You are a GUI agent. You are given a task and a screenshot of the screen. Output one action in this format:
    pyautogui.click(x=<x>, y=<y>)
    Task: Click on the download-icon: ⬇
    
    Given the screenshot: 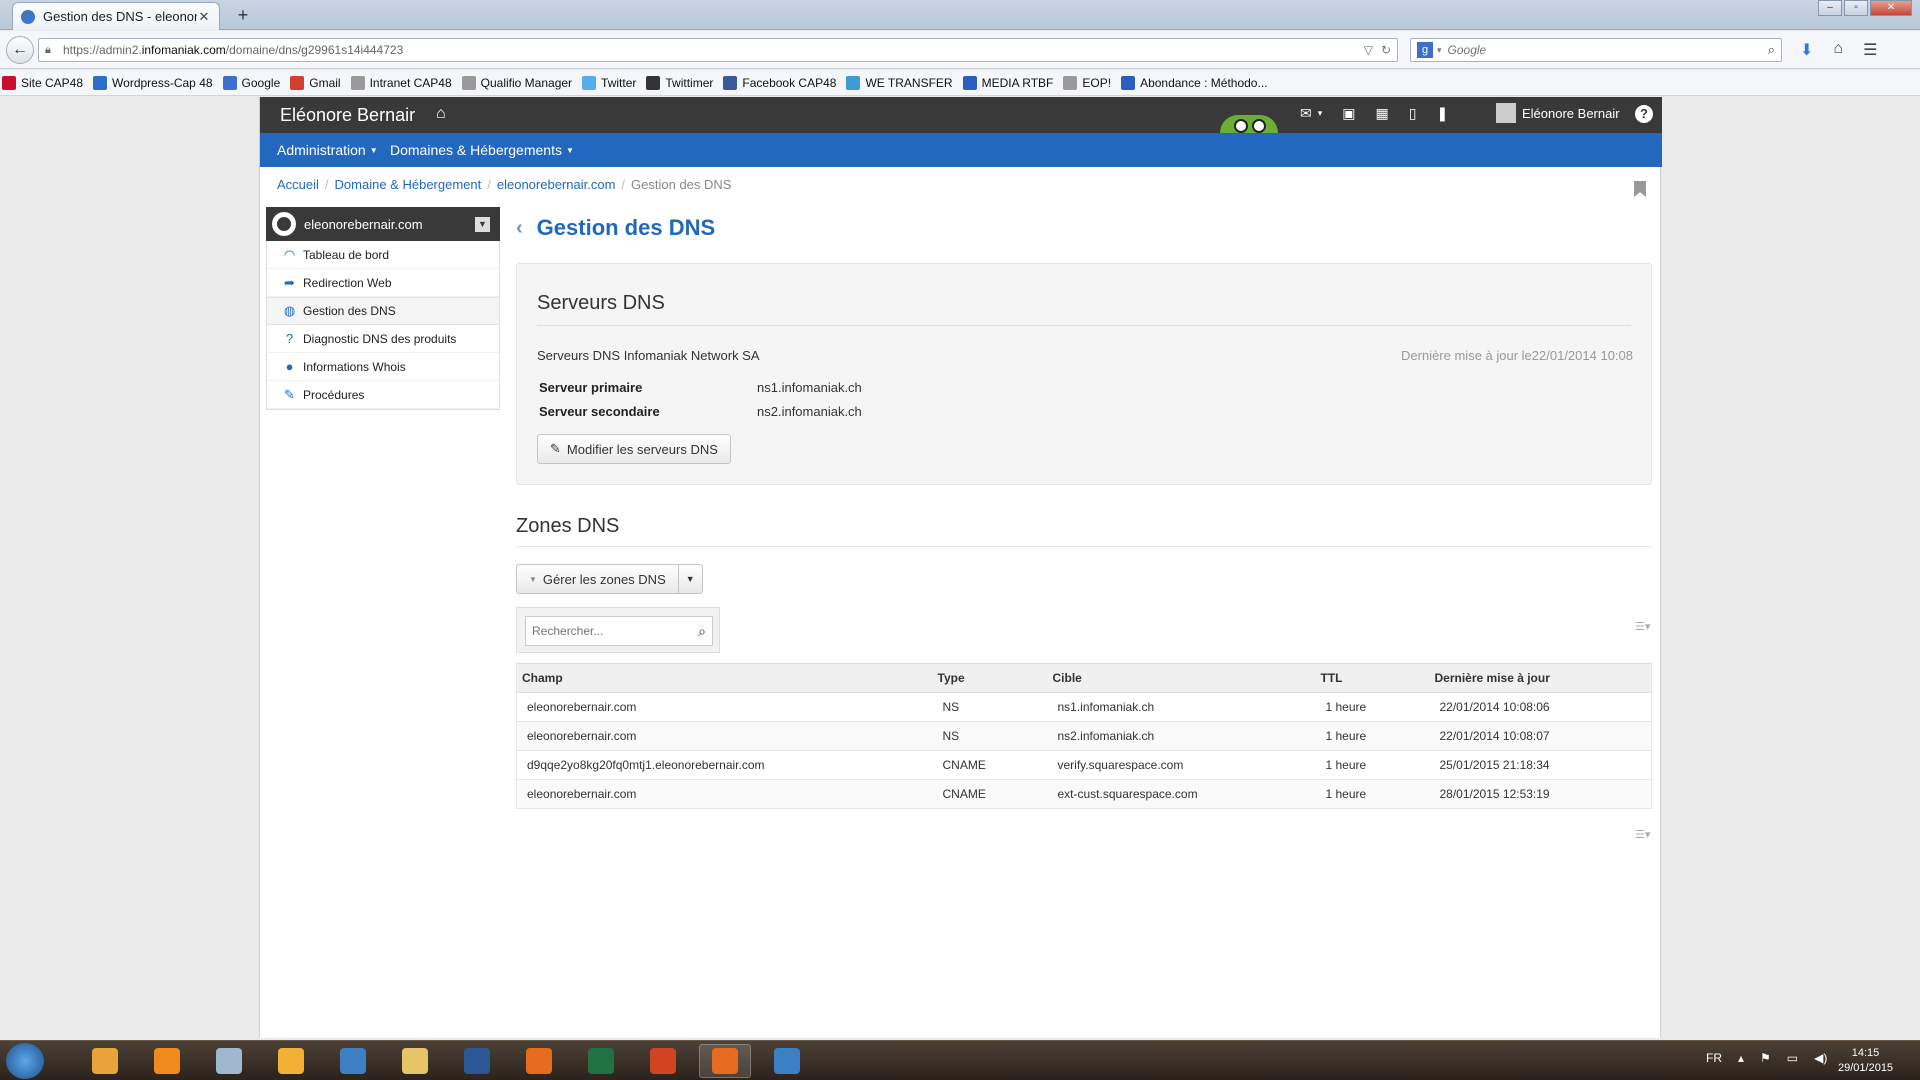 What is the action you would take?
    pyautogui.click(x=1806, y=50)
    